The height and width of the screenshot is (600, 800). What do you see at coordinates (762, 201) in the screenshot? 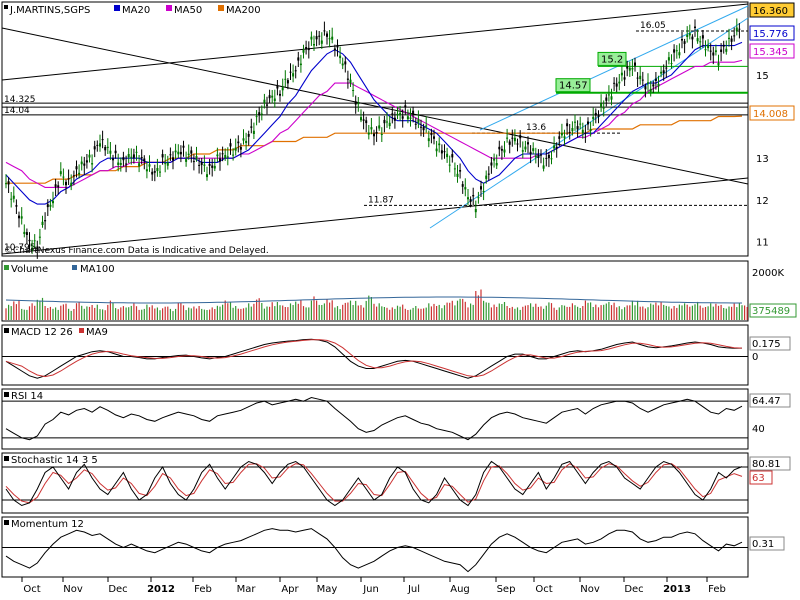
I see `price-y-tick-12: 12` at bounding box center [762, 201].